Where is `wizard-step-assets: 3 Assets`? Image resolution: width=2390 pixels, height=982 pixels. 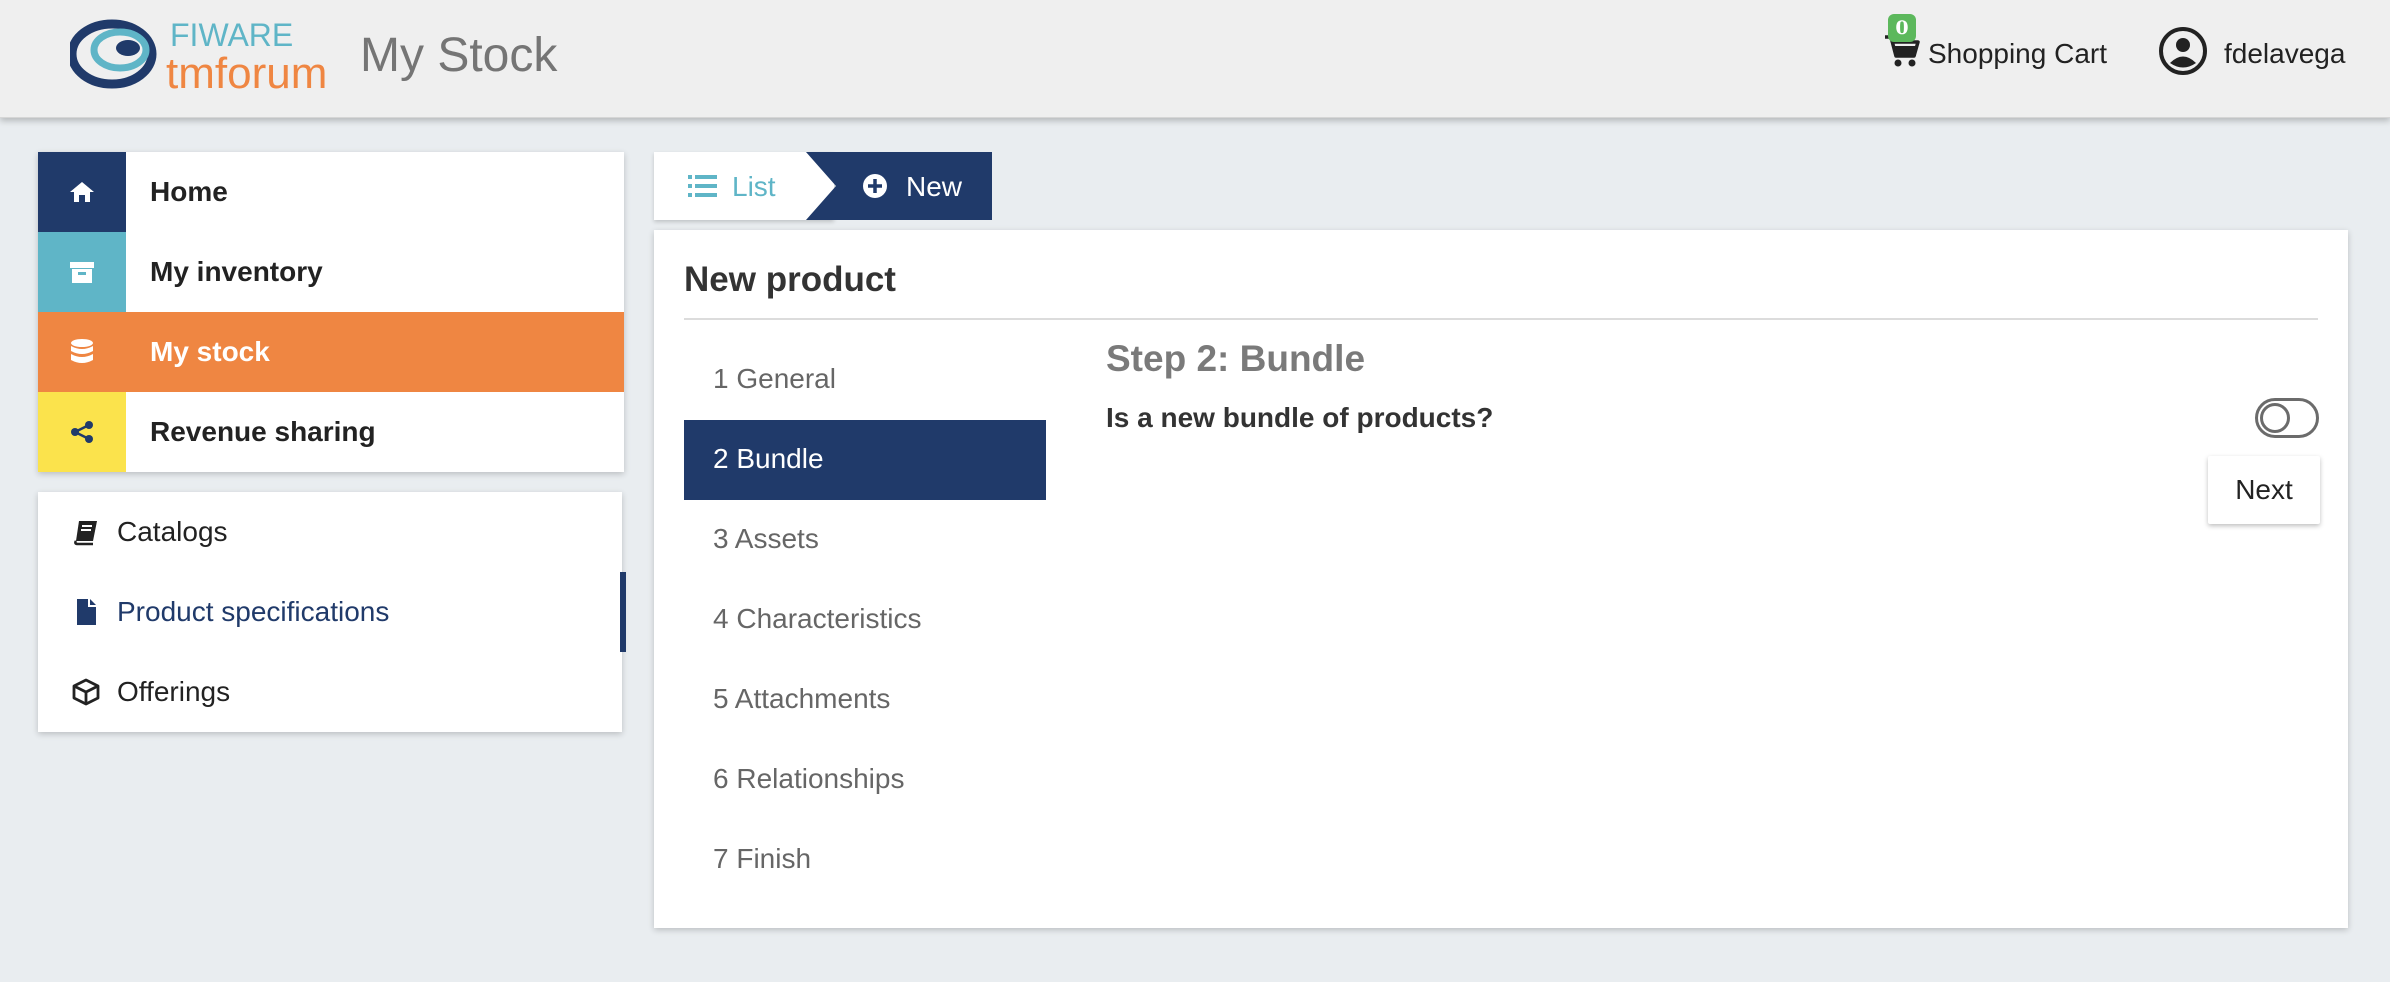 wizard-step-assets: 3 Assets is located at coordinates (865, 540).